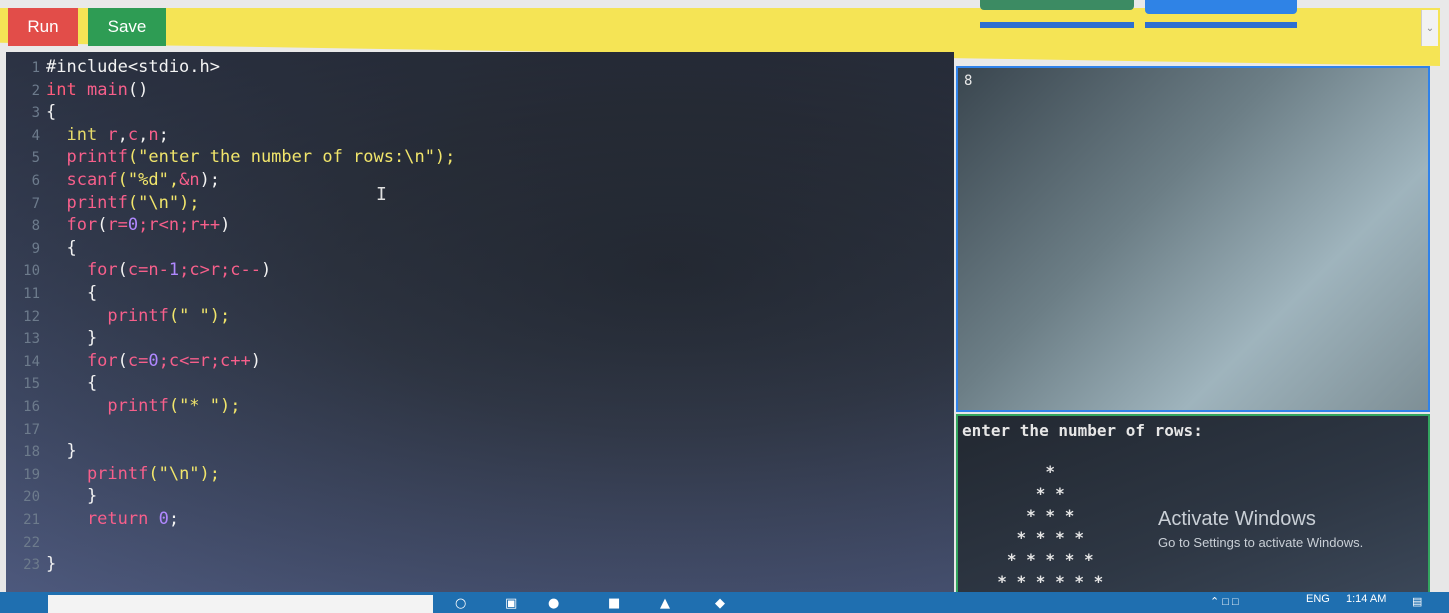  I want to click on store-icon: ▲, so click(665, 603).